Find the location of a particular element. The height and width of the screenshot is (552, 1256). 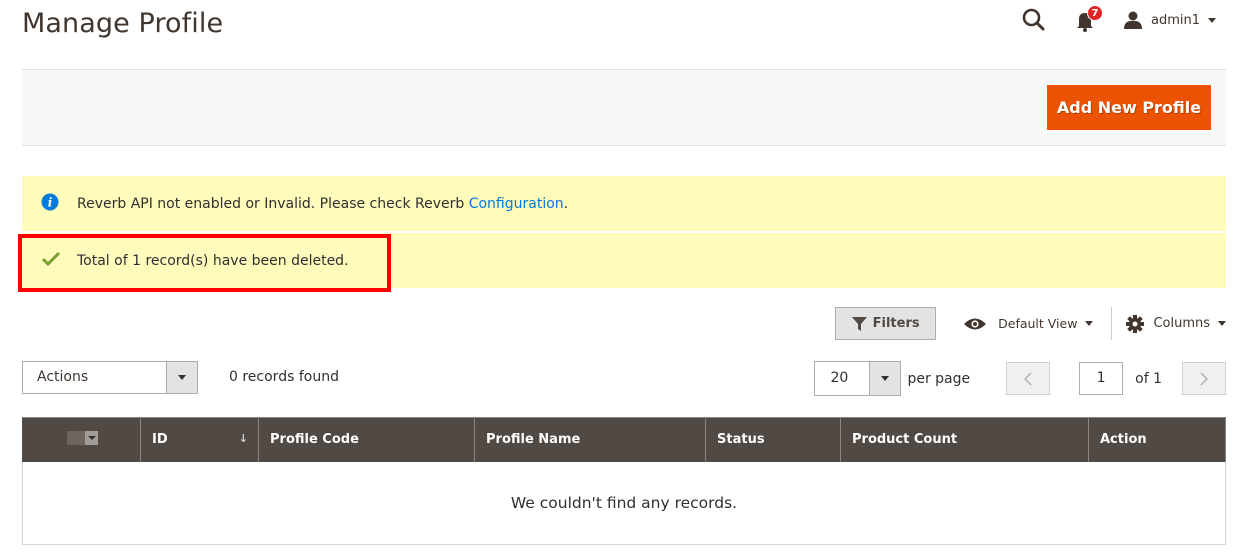

mass-select-column is located at coordinates (81, 439).